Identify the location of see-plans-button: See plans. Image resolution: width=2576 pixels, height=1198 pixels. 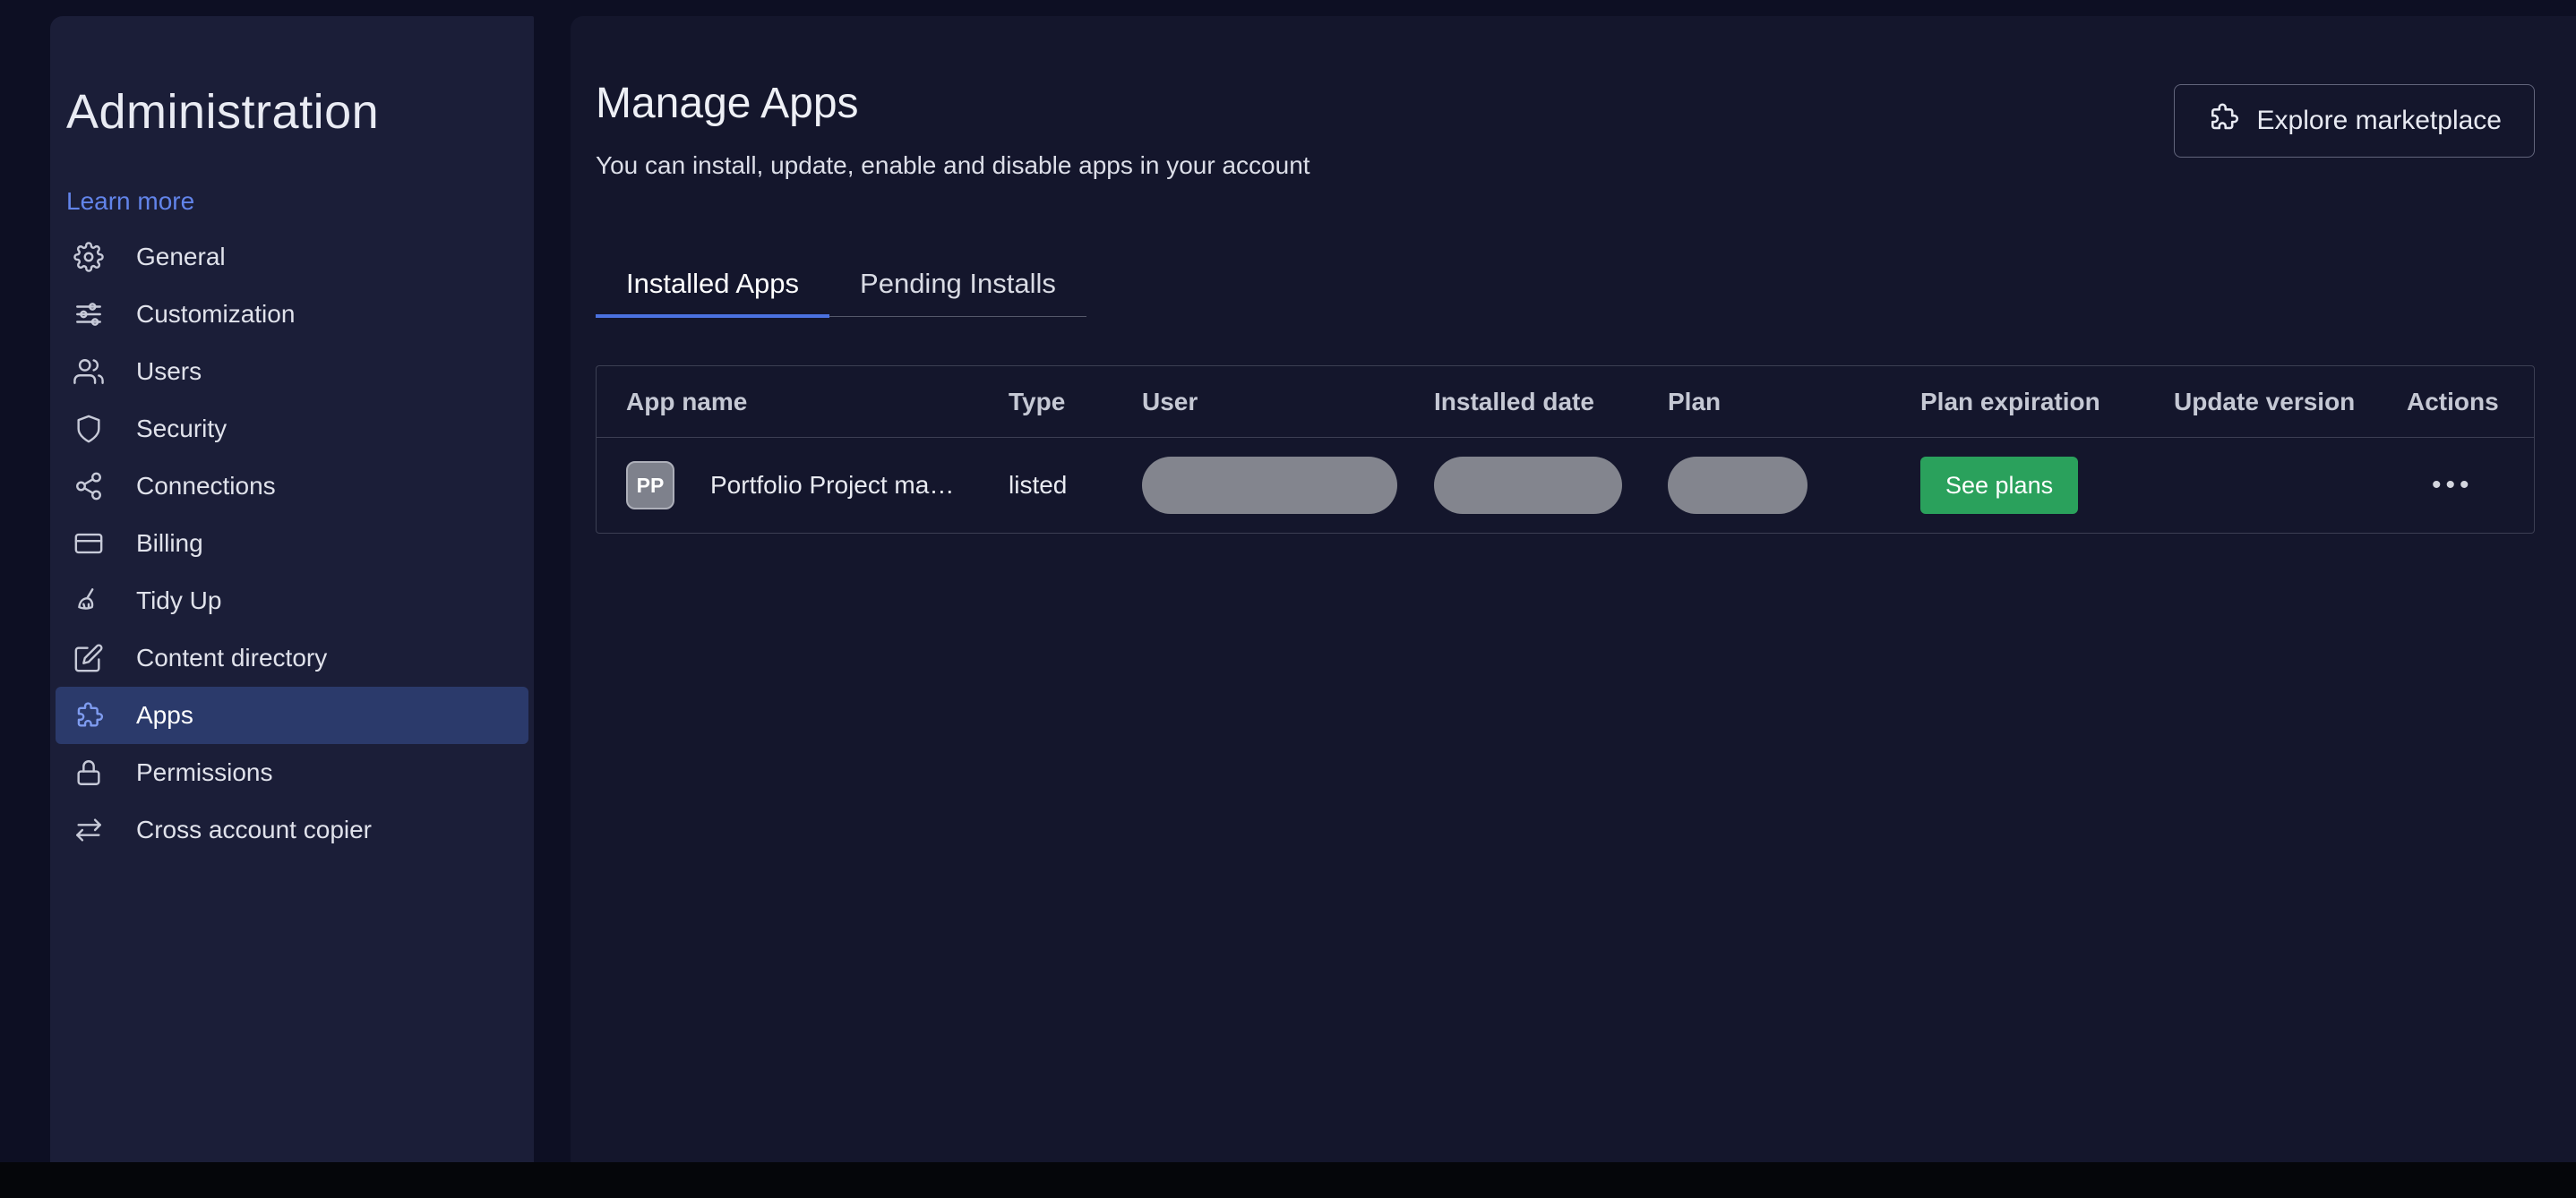
(1999, 485).